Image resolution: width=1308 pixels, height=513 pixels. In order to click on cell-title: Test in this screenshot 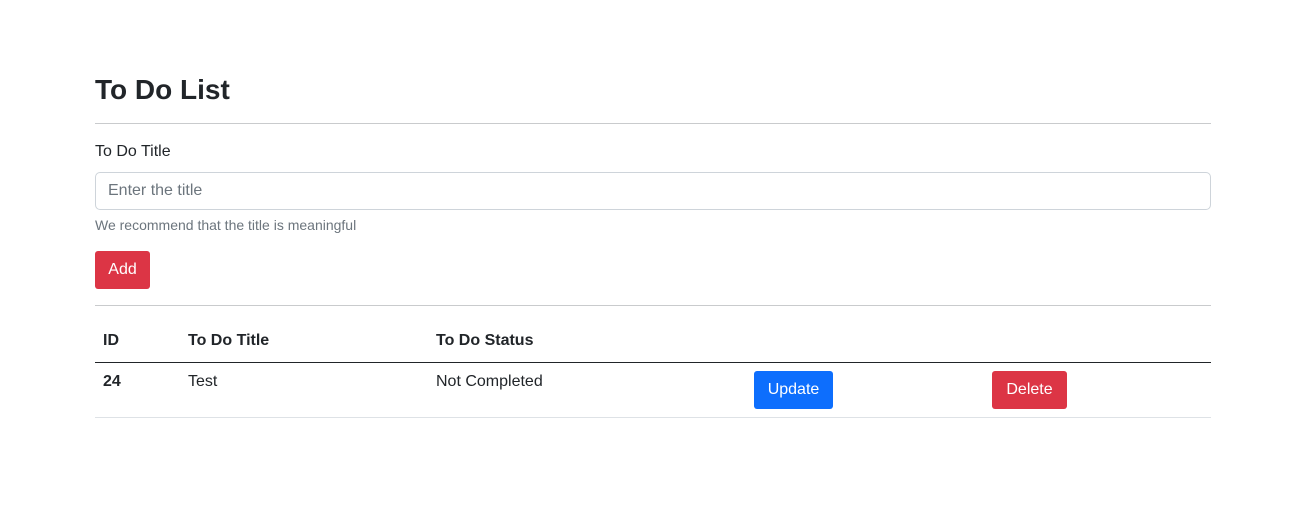, I will do `click(304, 390)`.